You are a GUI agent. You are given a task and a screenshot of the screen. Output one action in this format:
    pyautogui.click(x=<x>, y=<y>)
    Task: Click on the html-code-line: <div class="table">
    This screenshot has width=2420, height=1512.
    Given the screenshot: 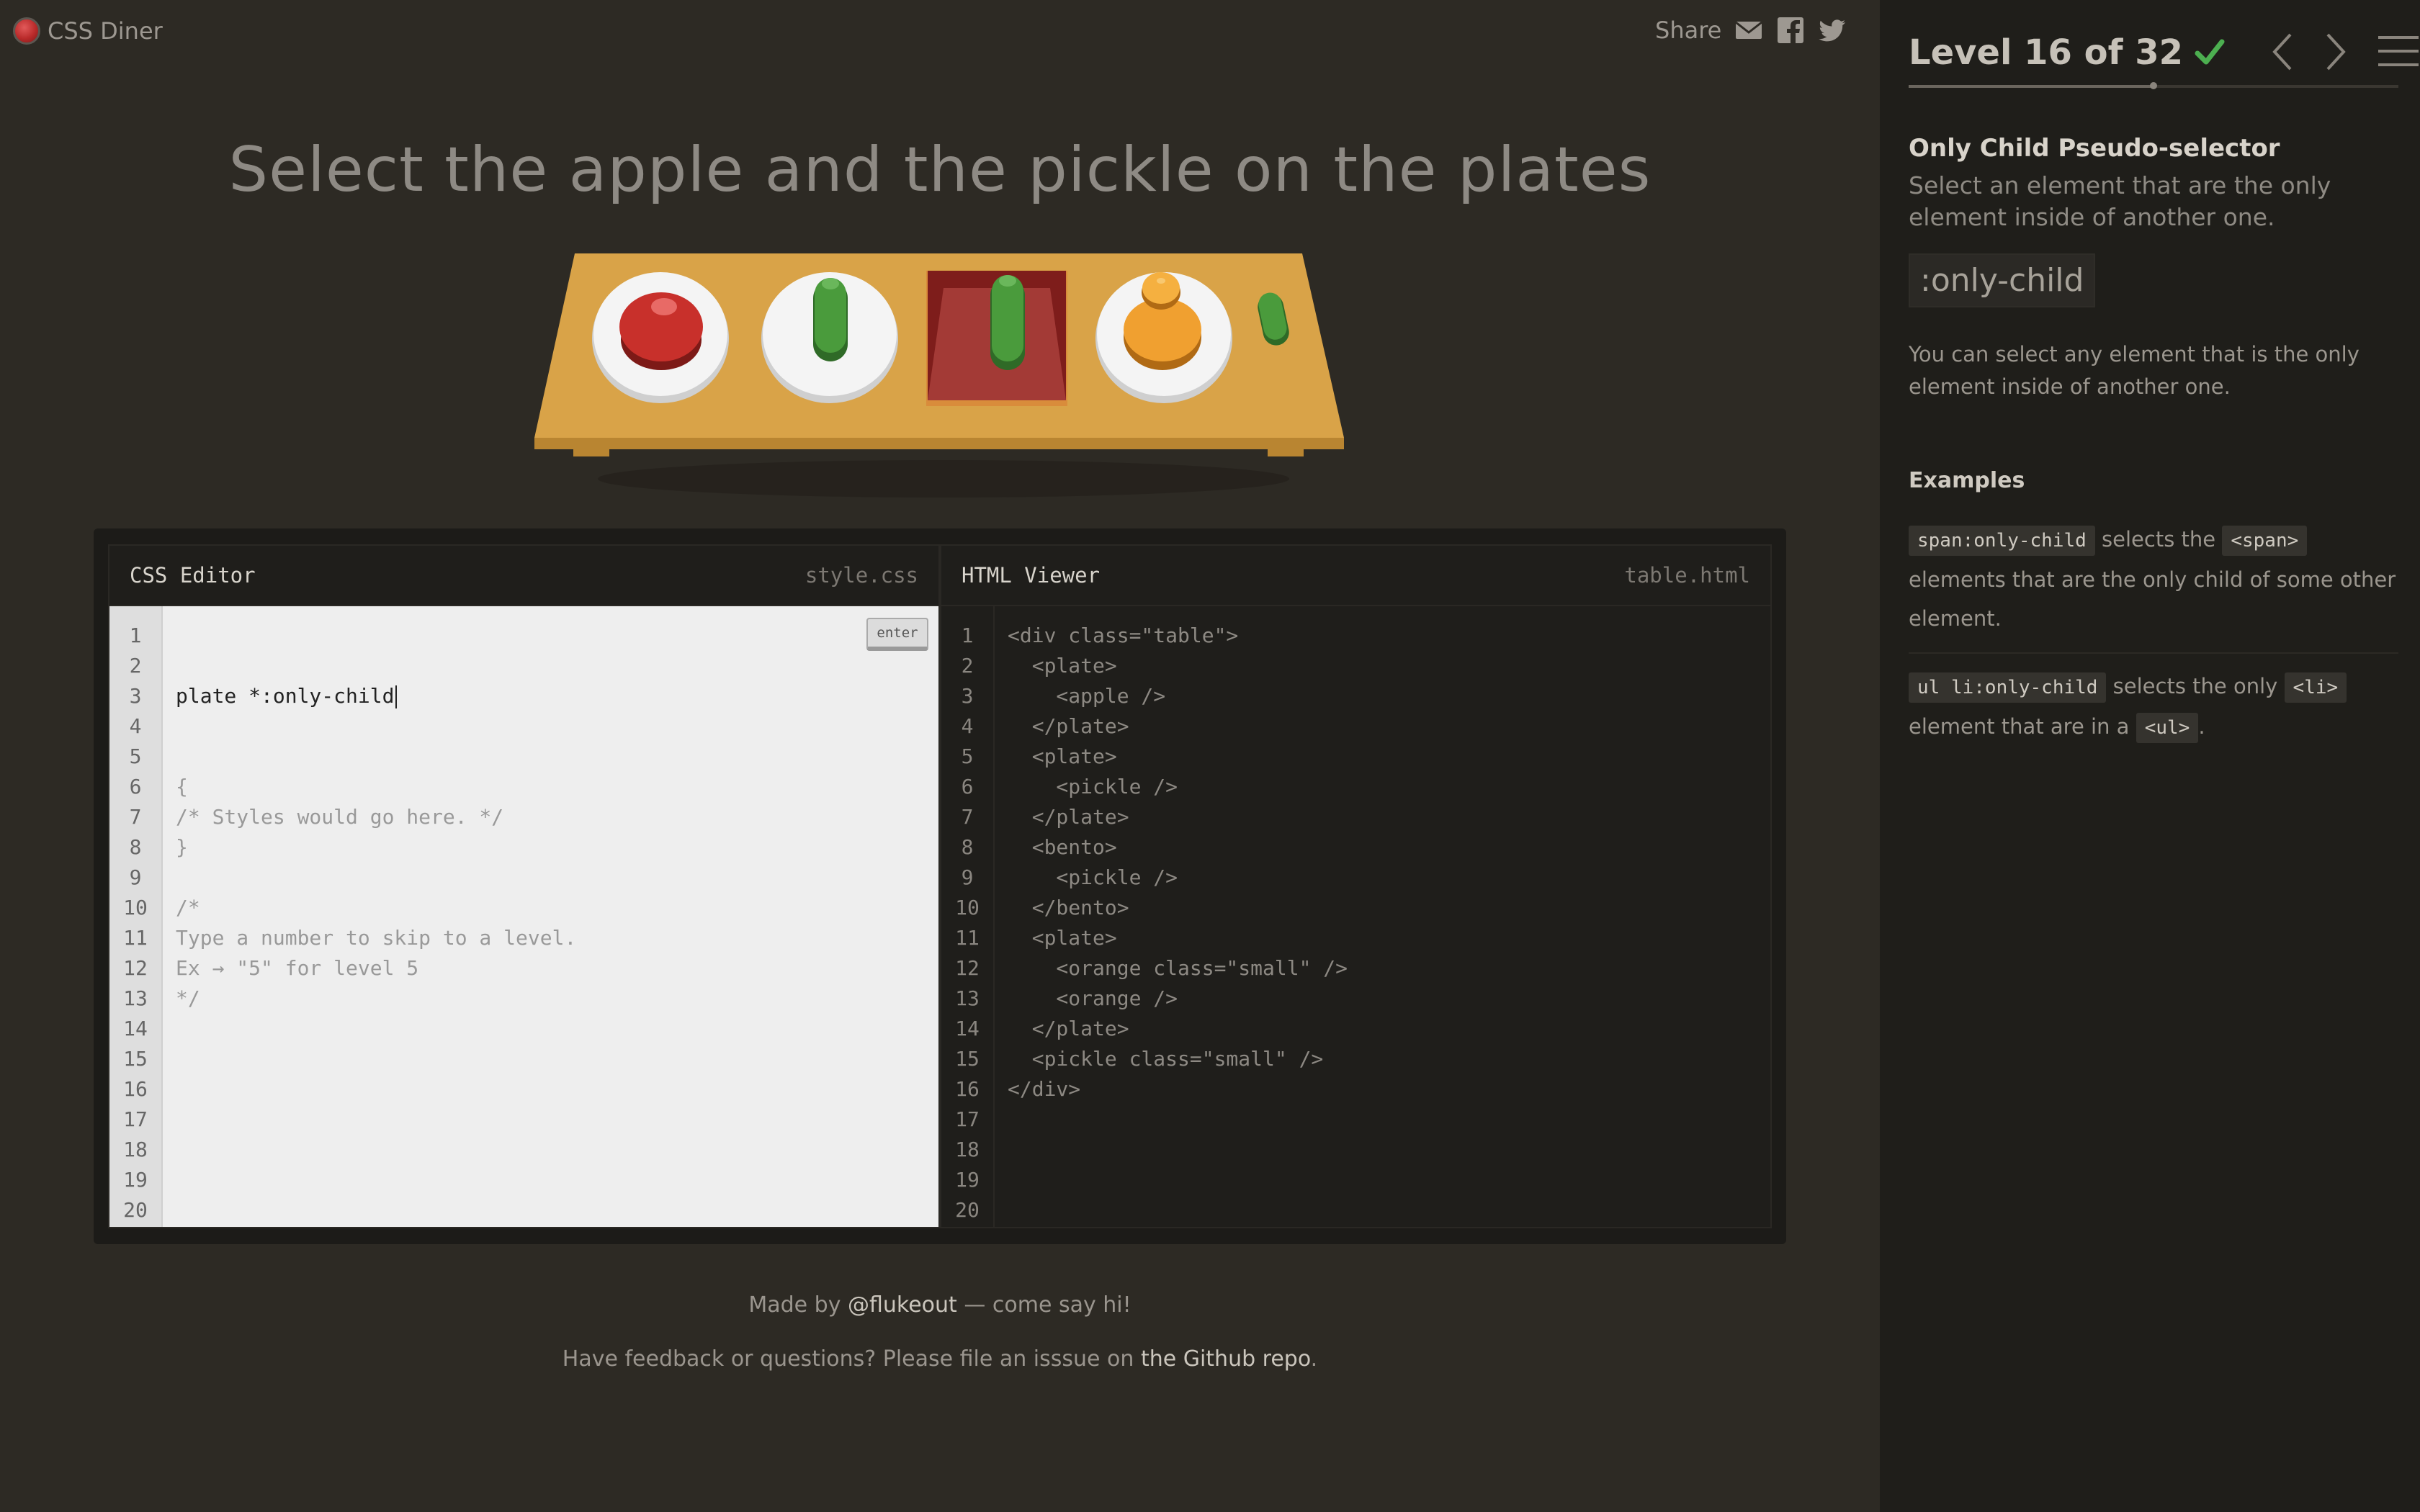 What is the action you would take?
    pyautogui.click(x=1389, y=636)
    